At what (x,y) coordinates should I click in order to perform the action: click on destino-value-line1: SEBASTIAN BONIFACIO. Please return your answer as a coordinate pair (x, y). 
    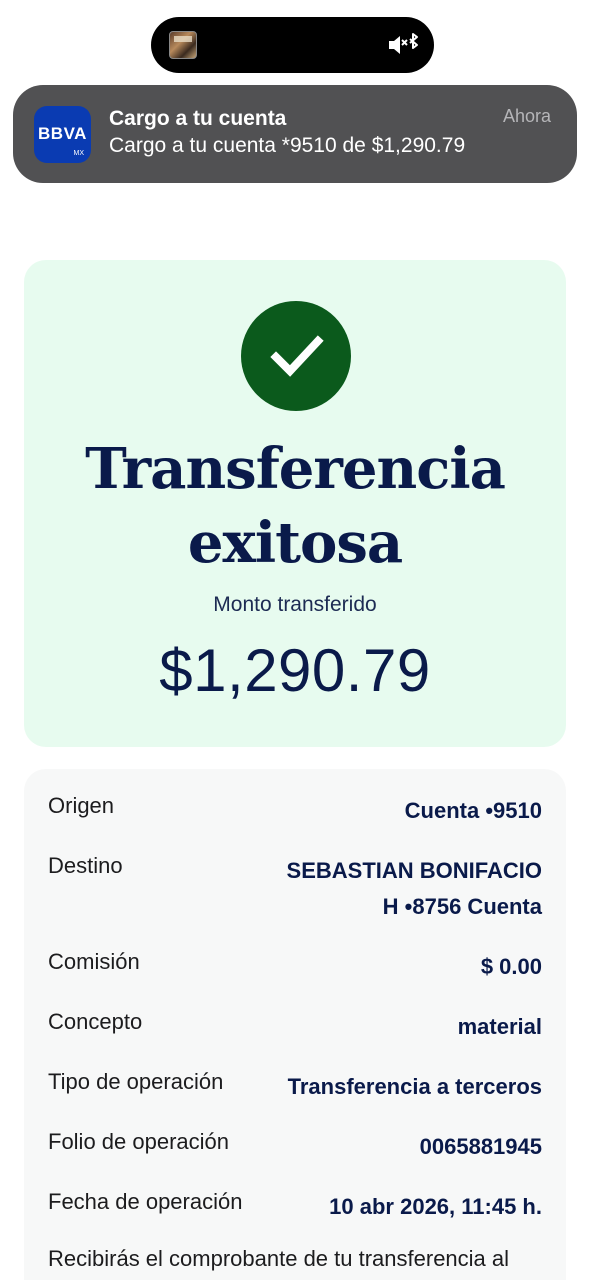
    Looking at the image, I should click on (414, 870).